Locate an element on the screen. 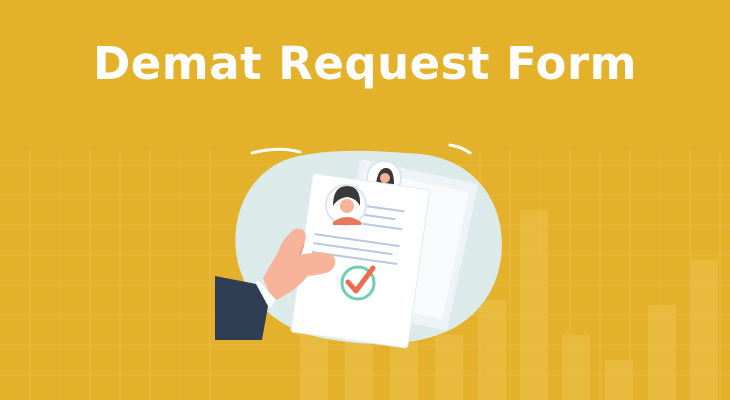  checkmark-icon is located at coordinates (358, 283).